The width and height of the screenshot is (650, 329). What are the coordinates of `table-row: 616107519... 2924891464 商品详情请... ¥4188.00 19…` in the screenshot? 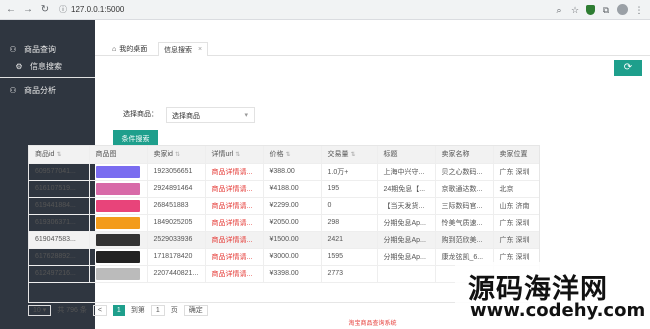 It's located at (284, 189).